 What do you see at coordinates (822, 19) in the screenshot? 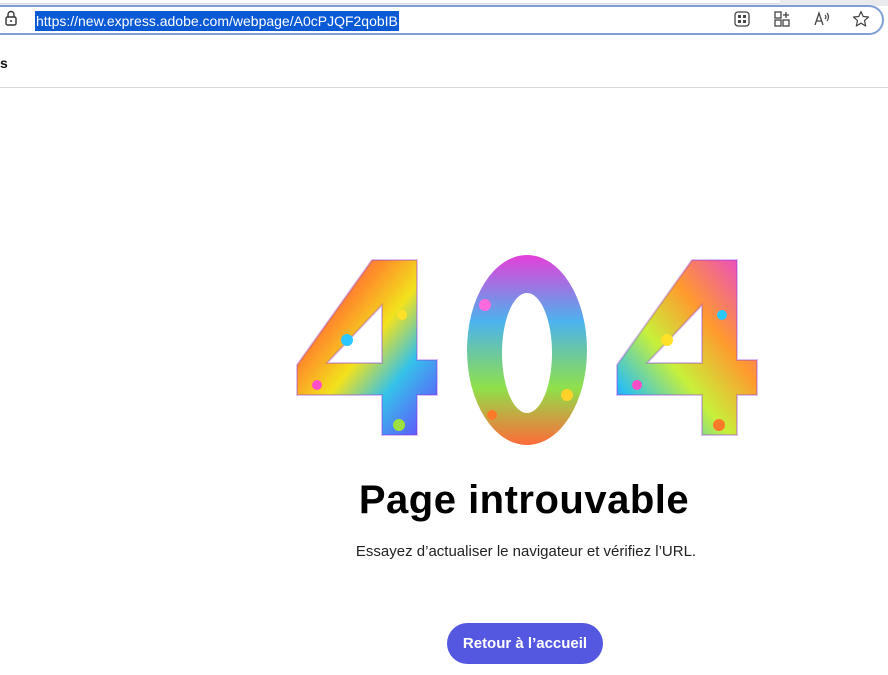
I see `read-aloud-icon` at bounding box center [822, 19].